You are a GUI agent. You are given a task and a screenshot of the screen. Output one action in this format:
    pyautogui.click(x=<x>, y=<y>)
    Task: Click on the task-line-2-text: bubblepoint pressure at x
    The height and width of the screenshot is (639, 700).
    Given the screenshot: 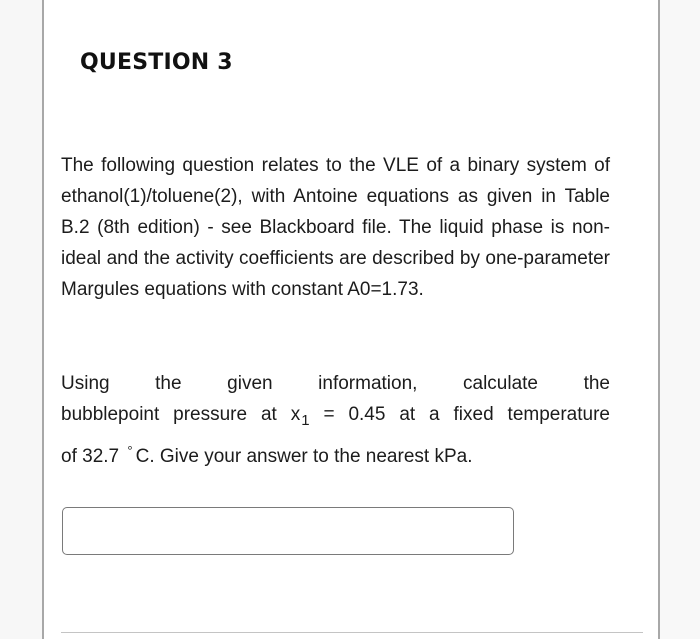 What is the action you would take?
    pyautogui.click(x=181, y=414)
    